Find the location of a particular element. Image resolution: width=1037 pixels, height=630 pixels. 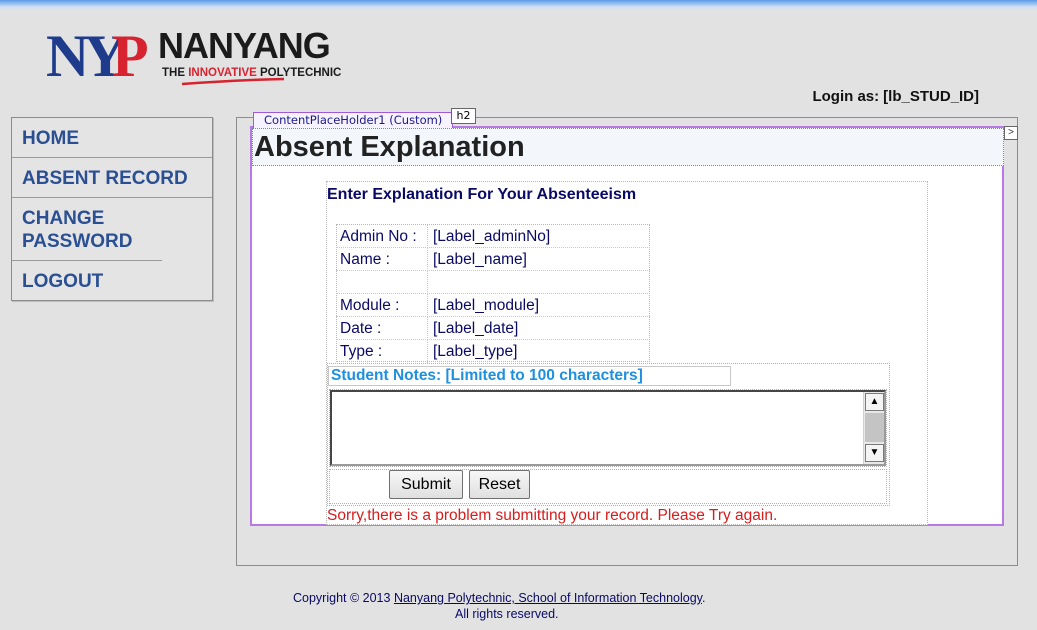

nyp-logo: NY P NANYANG THE INNOVATIVE POLYTECHNIC is located at coordinates (196, 57).